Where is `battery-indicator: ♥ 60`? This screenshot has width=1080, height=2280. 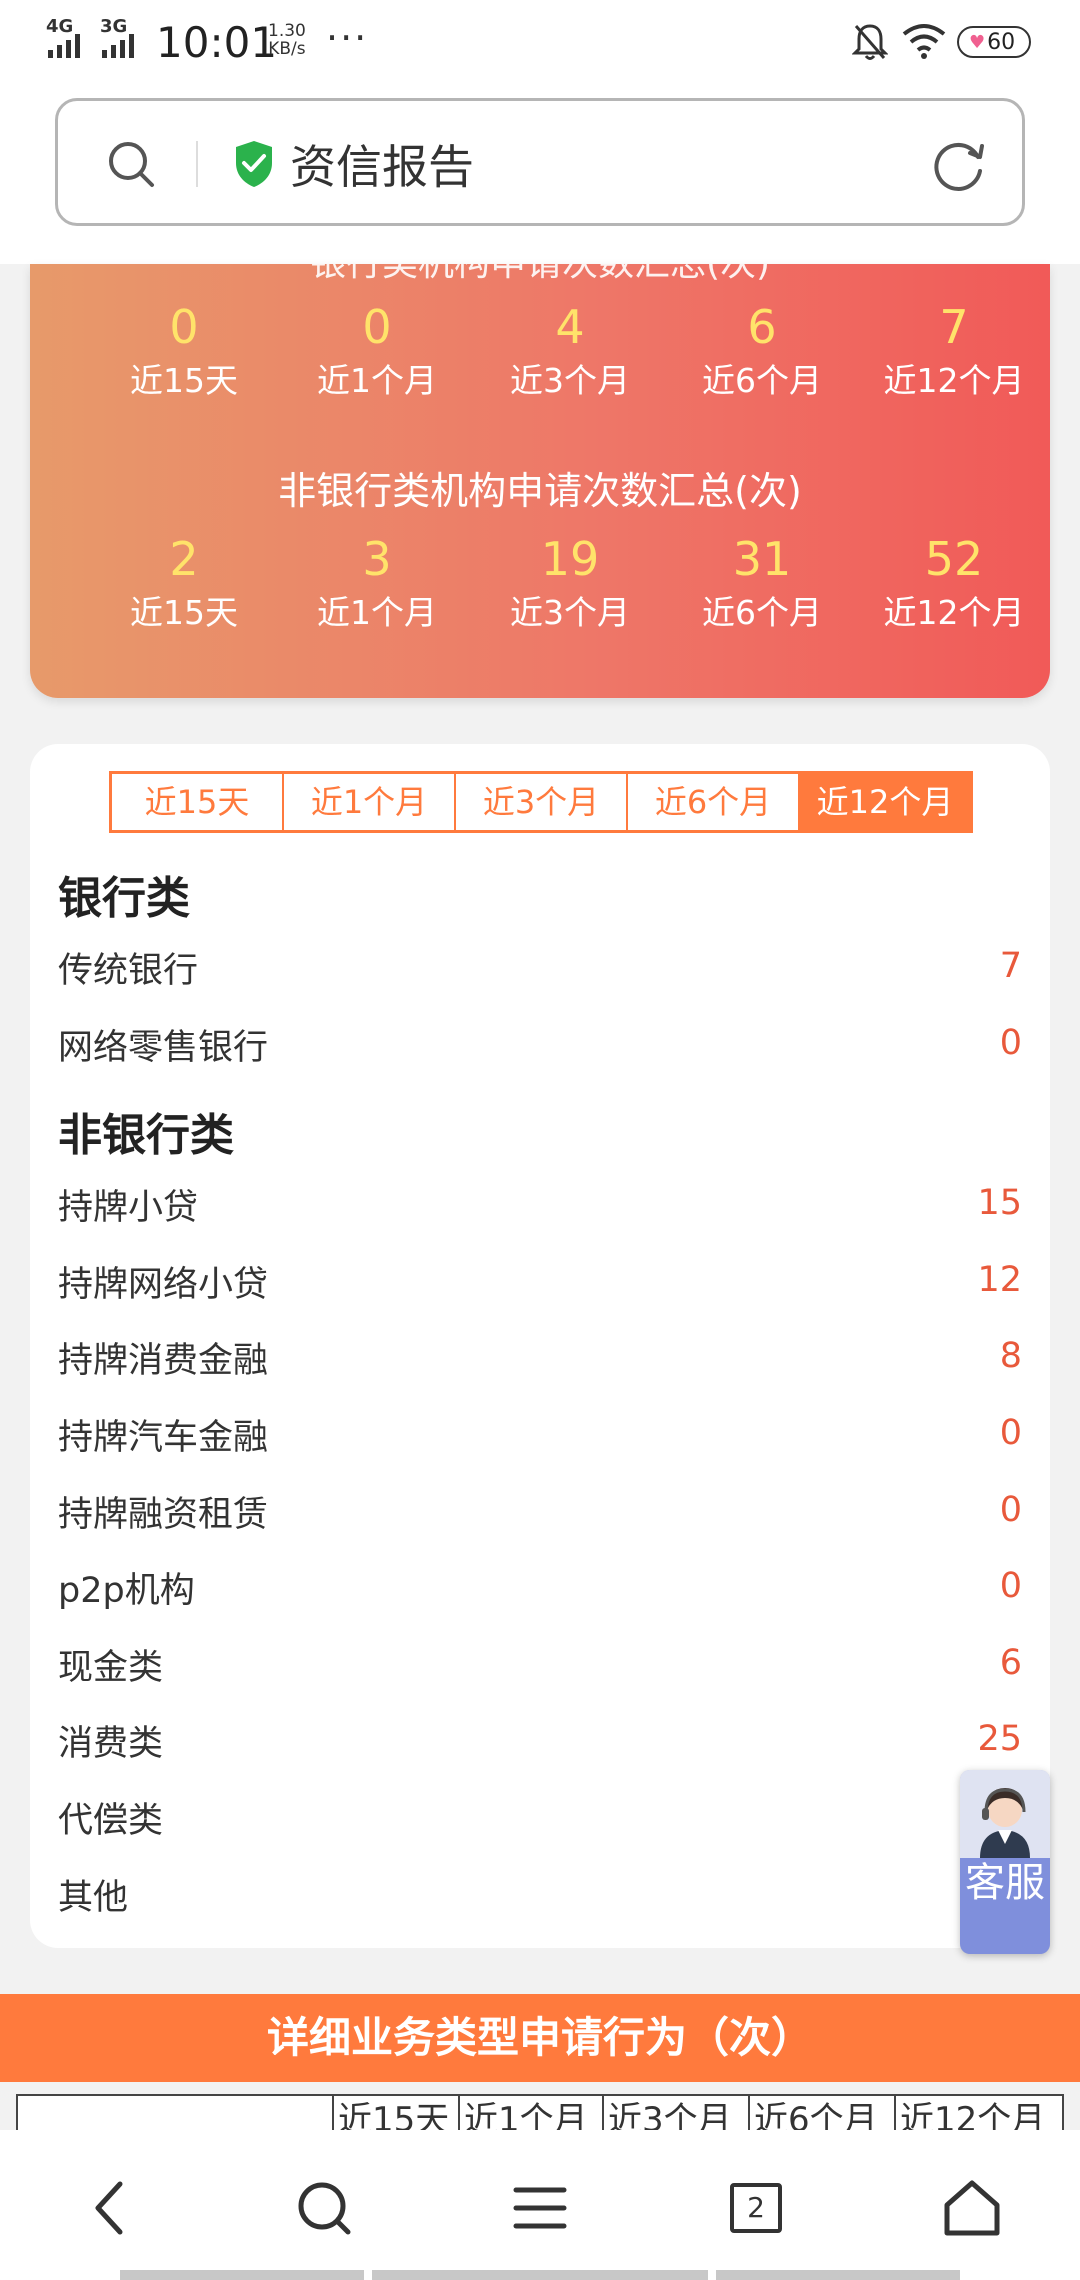
battery-indicator: ♥ 60 is located at coordinates (994, 42).